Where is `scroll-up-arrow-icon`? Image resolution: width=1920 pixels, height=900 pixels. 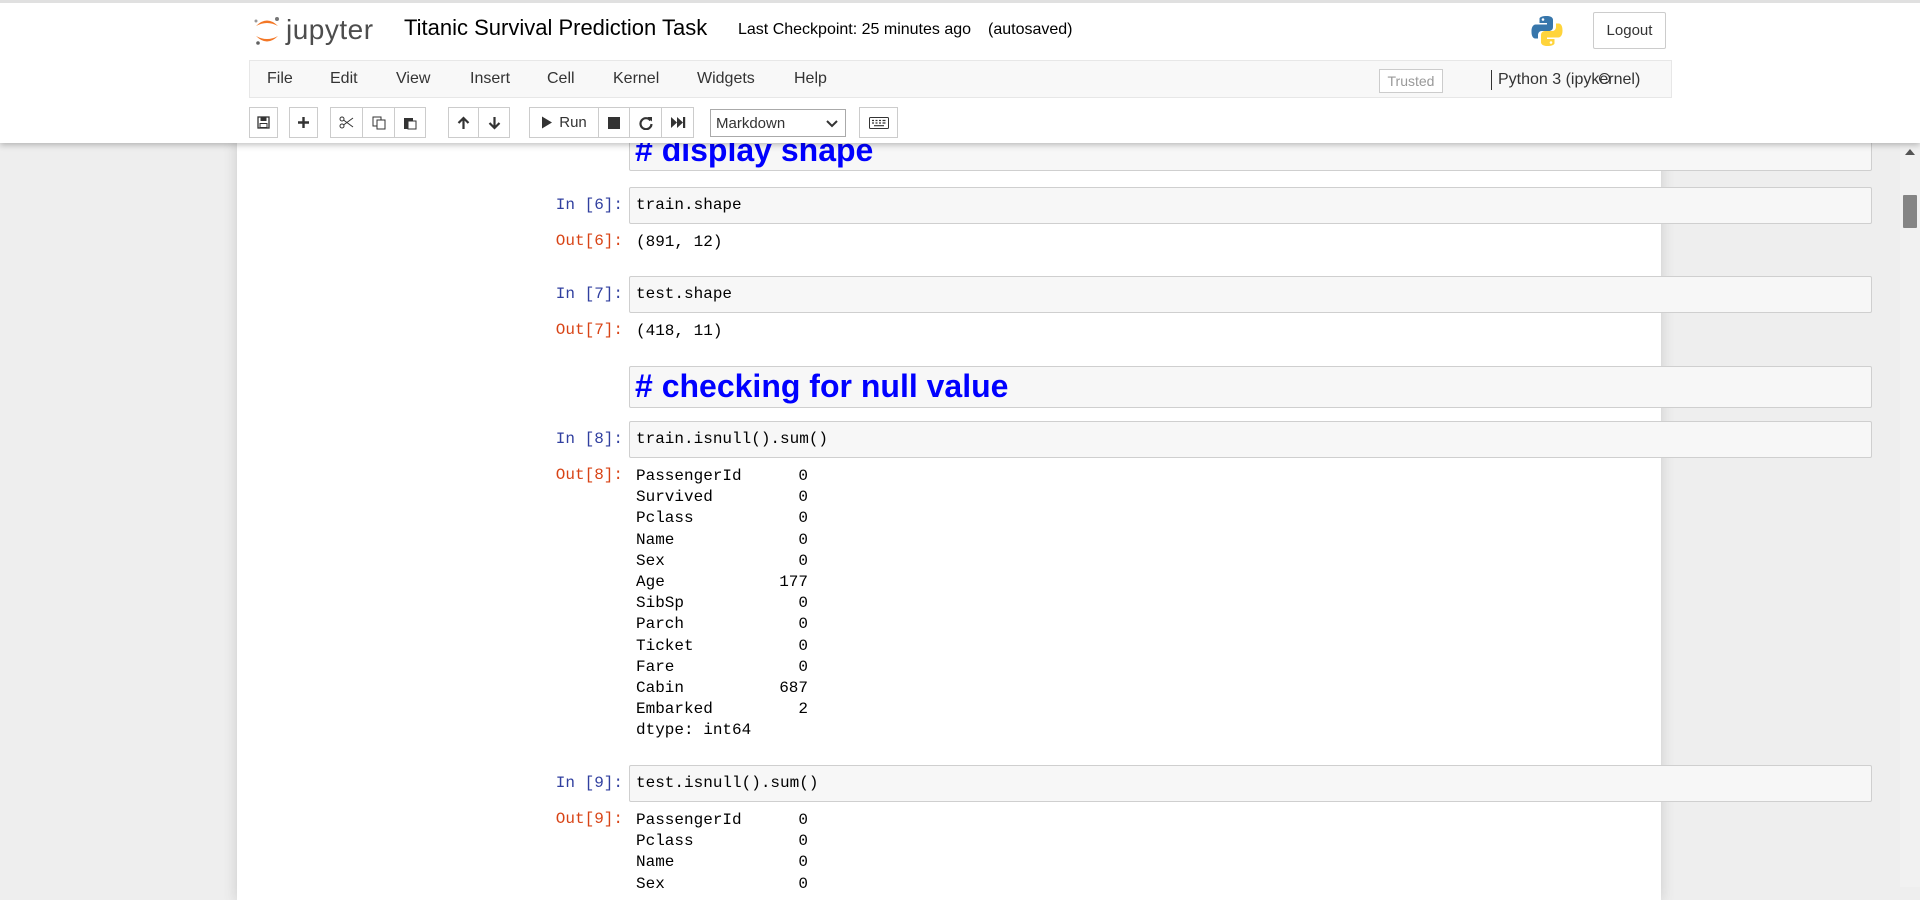
scroll-up-arrow-icon is located at coordinates (1910, 152).